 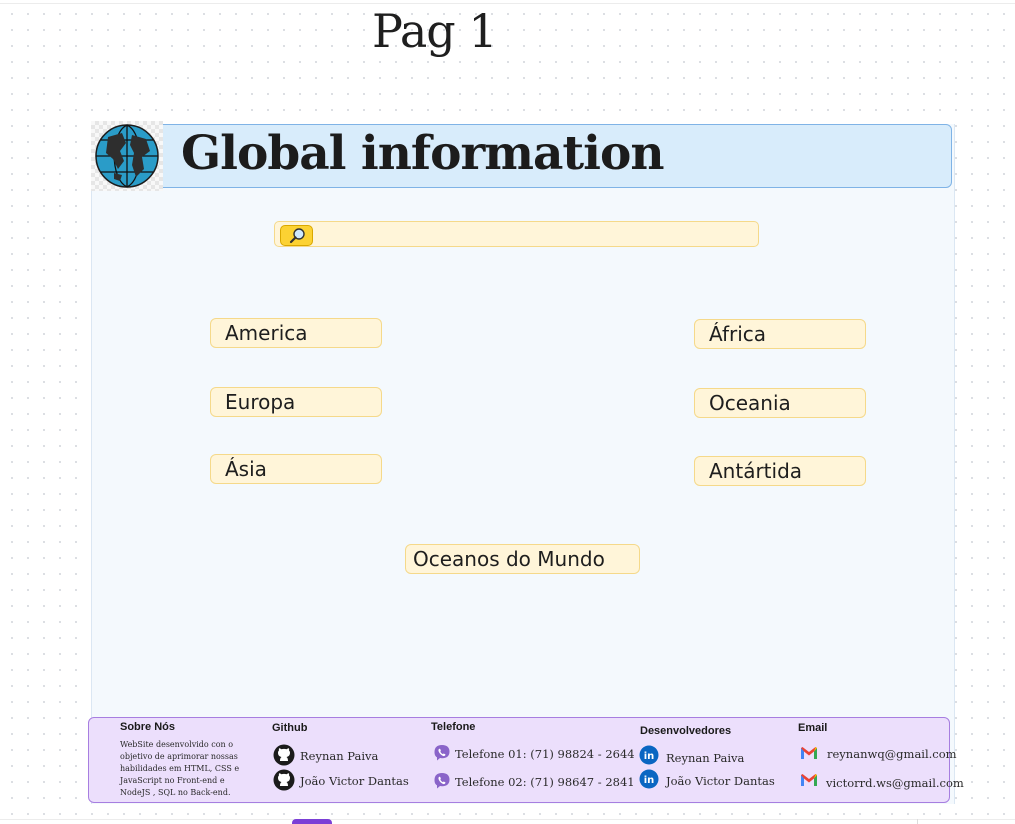 I want to click on continent-button-oceania: Oceania, so click(x=780, y=403).